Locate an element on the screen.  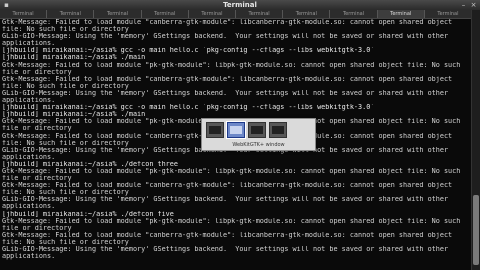
switcher-caption: WebKitGTK+ window is located at coordinates (258, 145).